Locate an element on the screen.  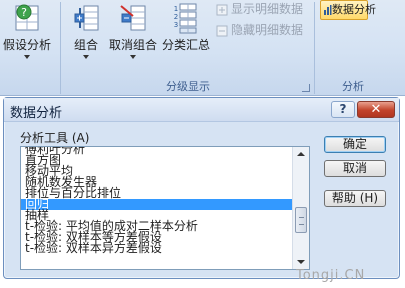
list-item: 排位与百分比排位 is located at coordinates (156, 193).